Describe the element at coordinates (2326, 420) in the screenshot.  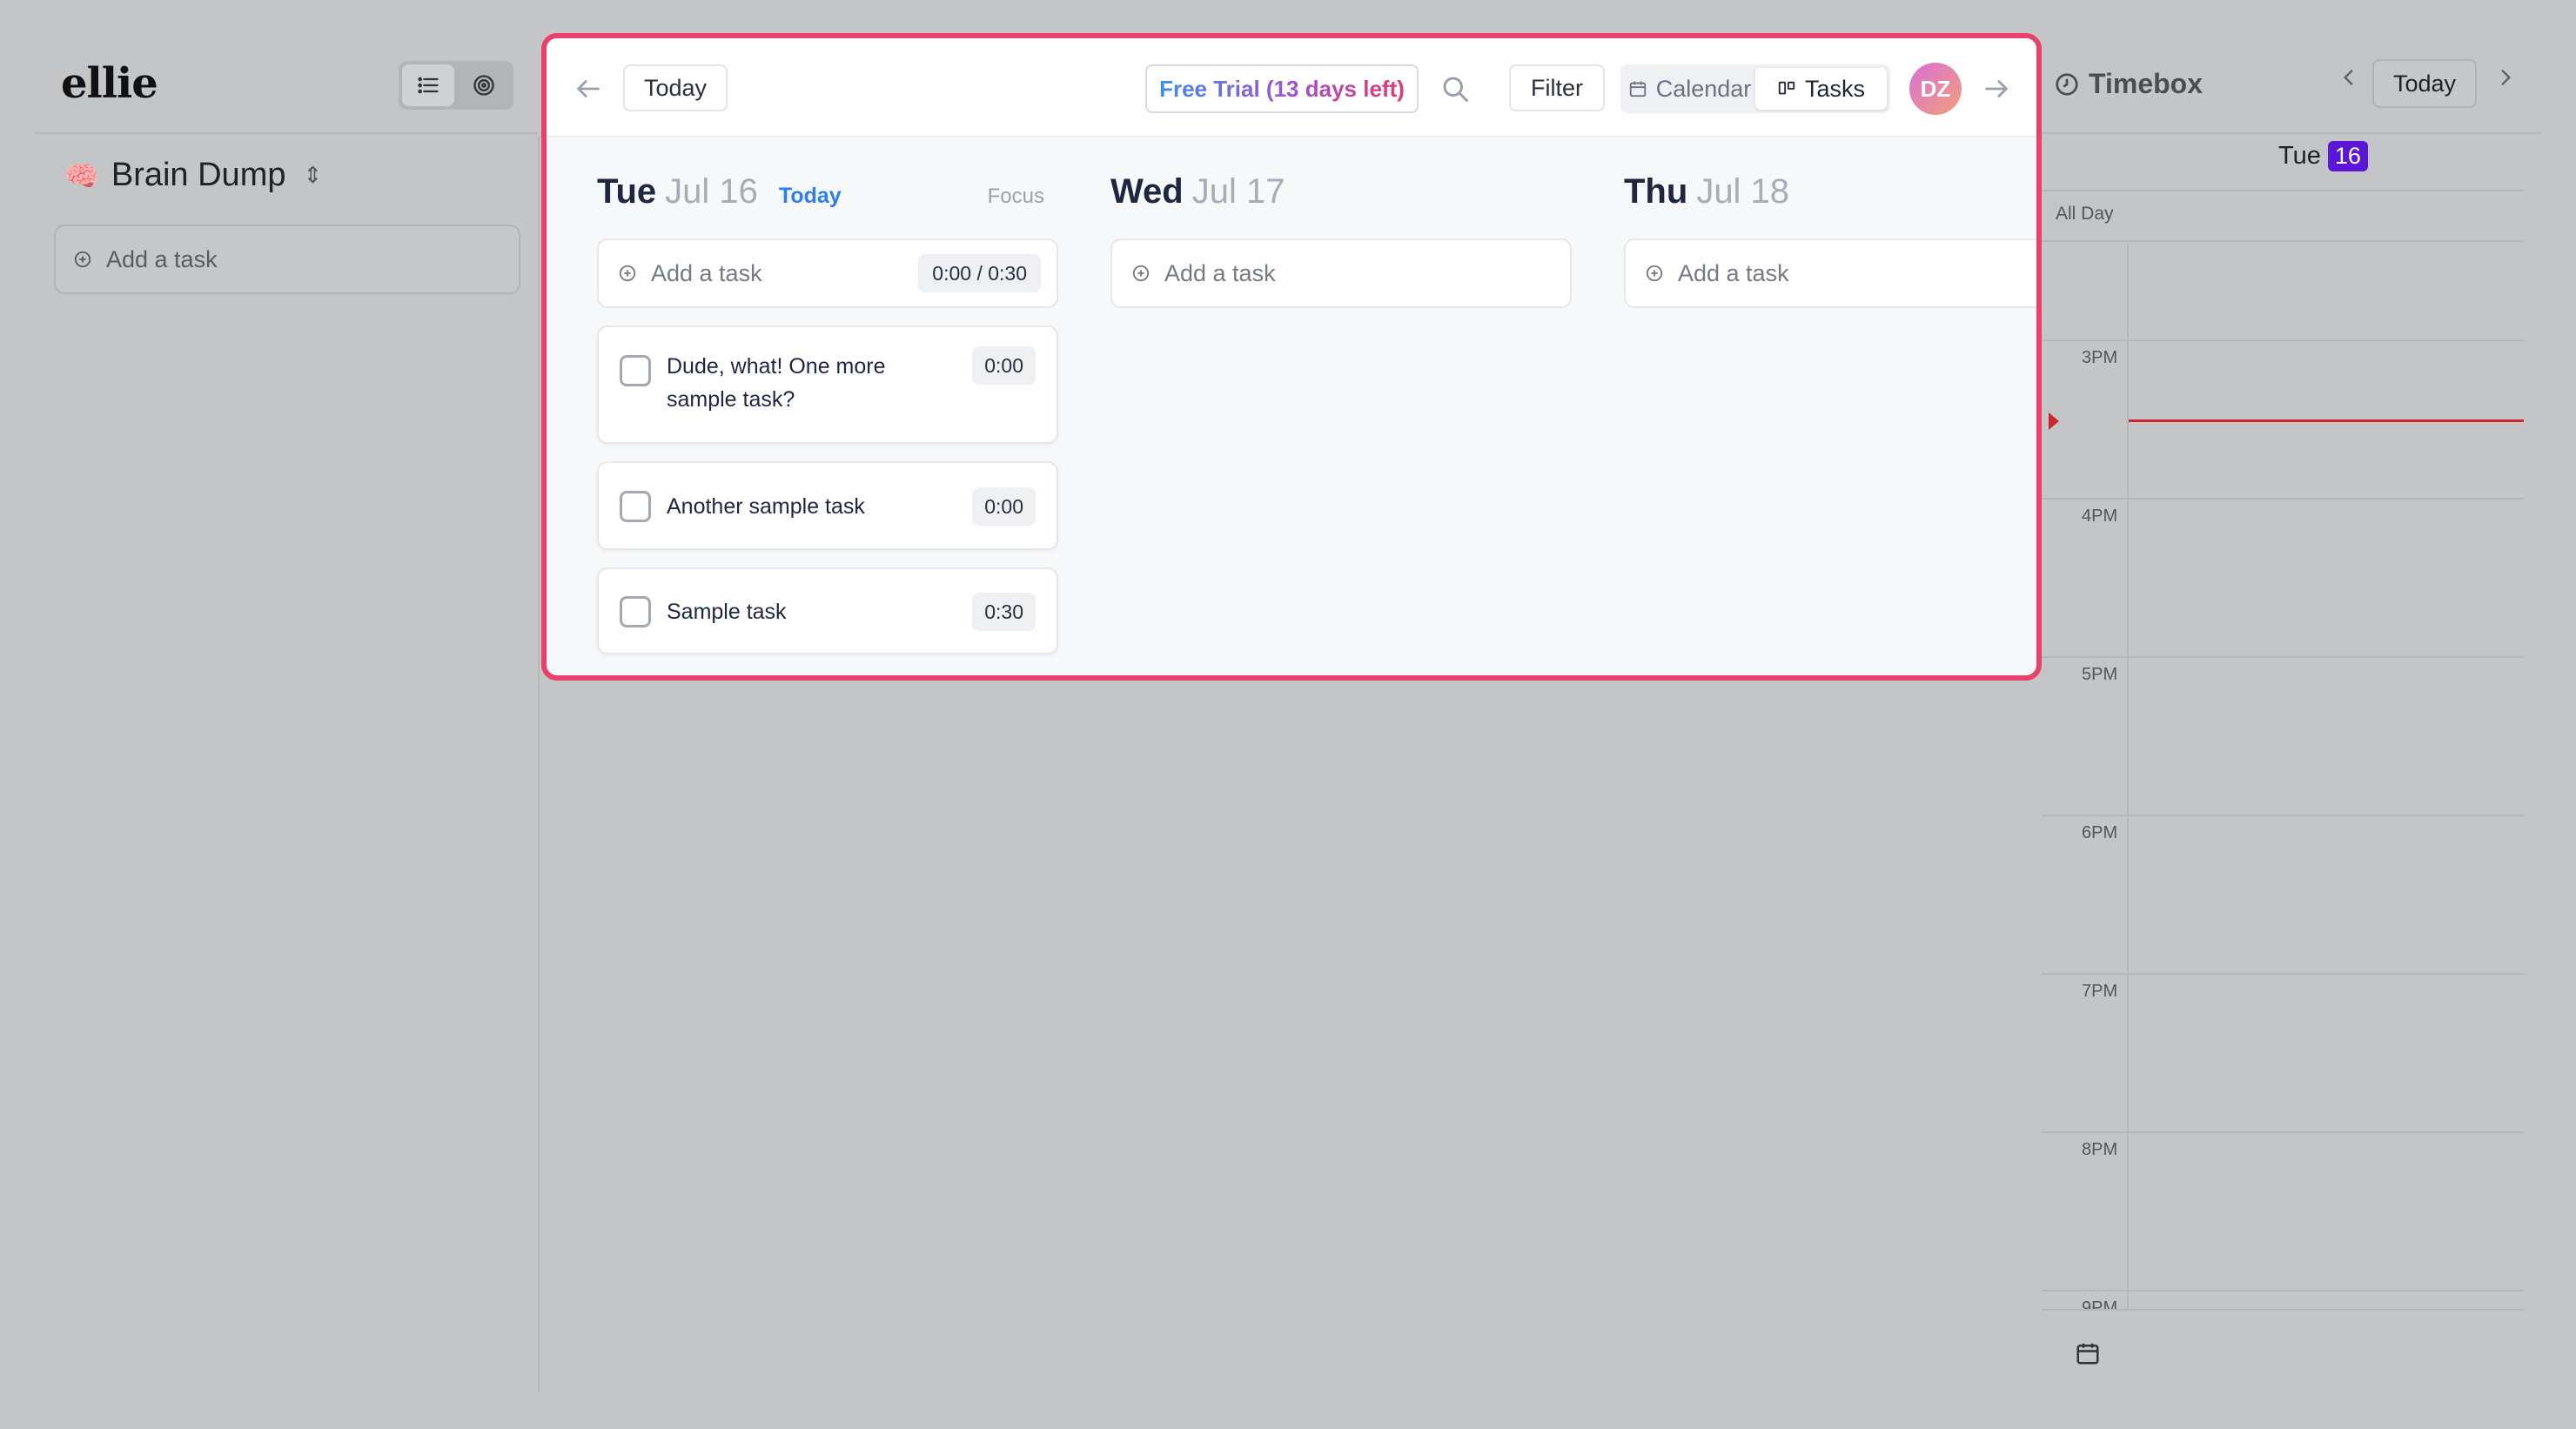
I see `current-time-line` at that location.